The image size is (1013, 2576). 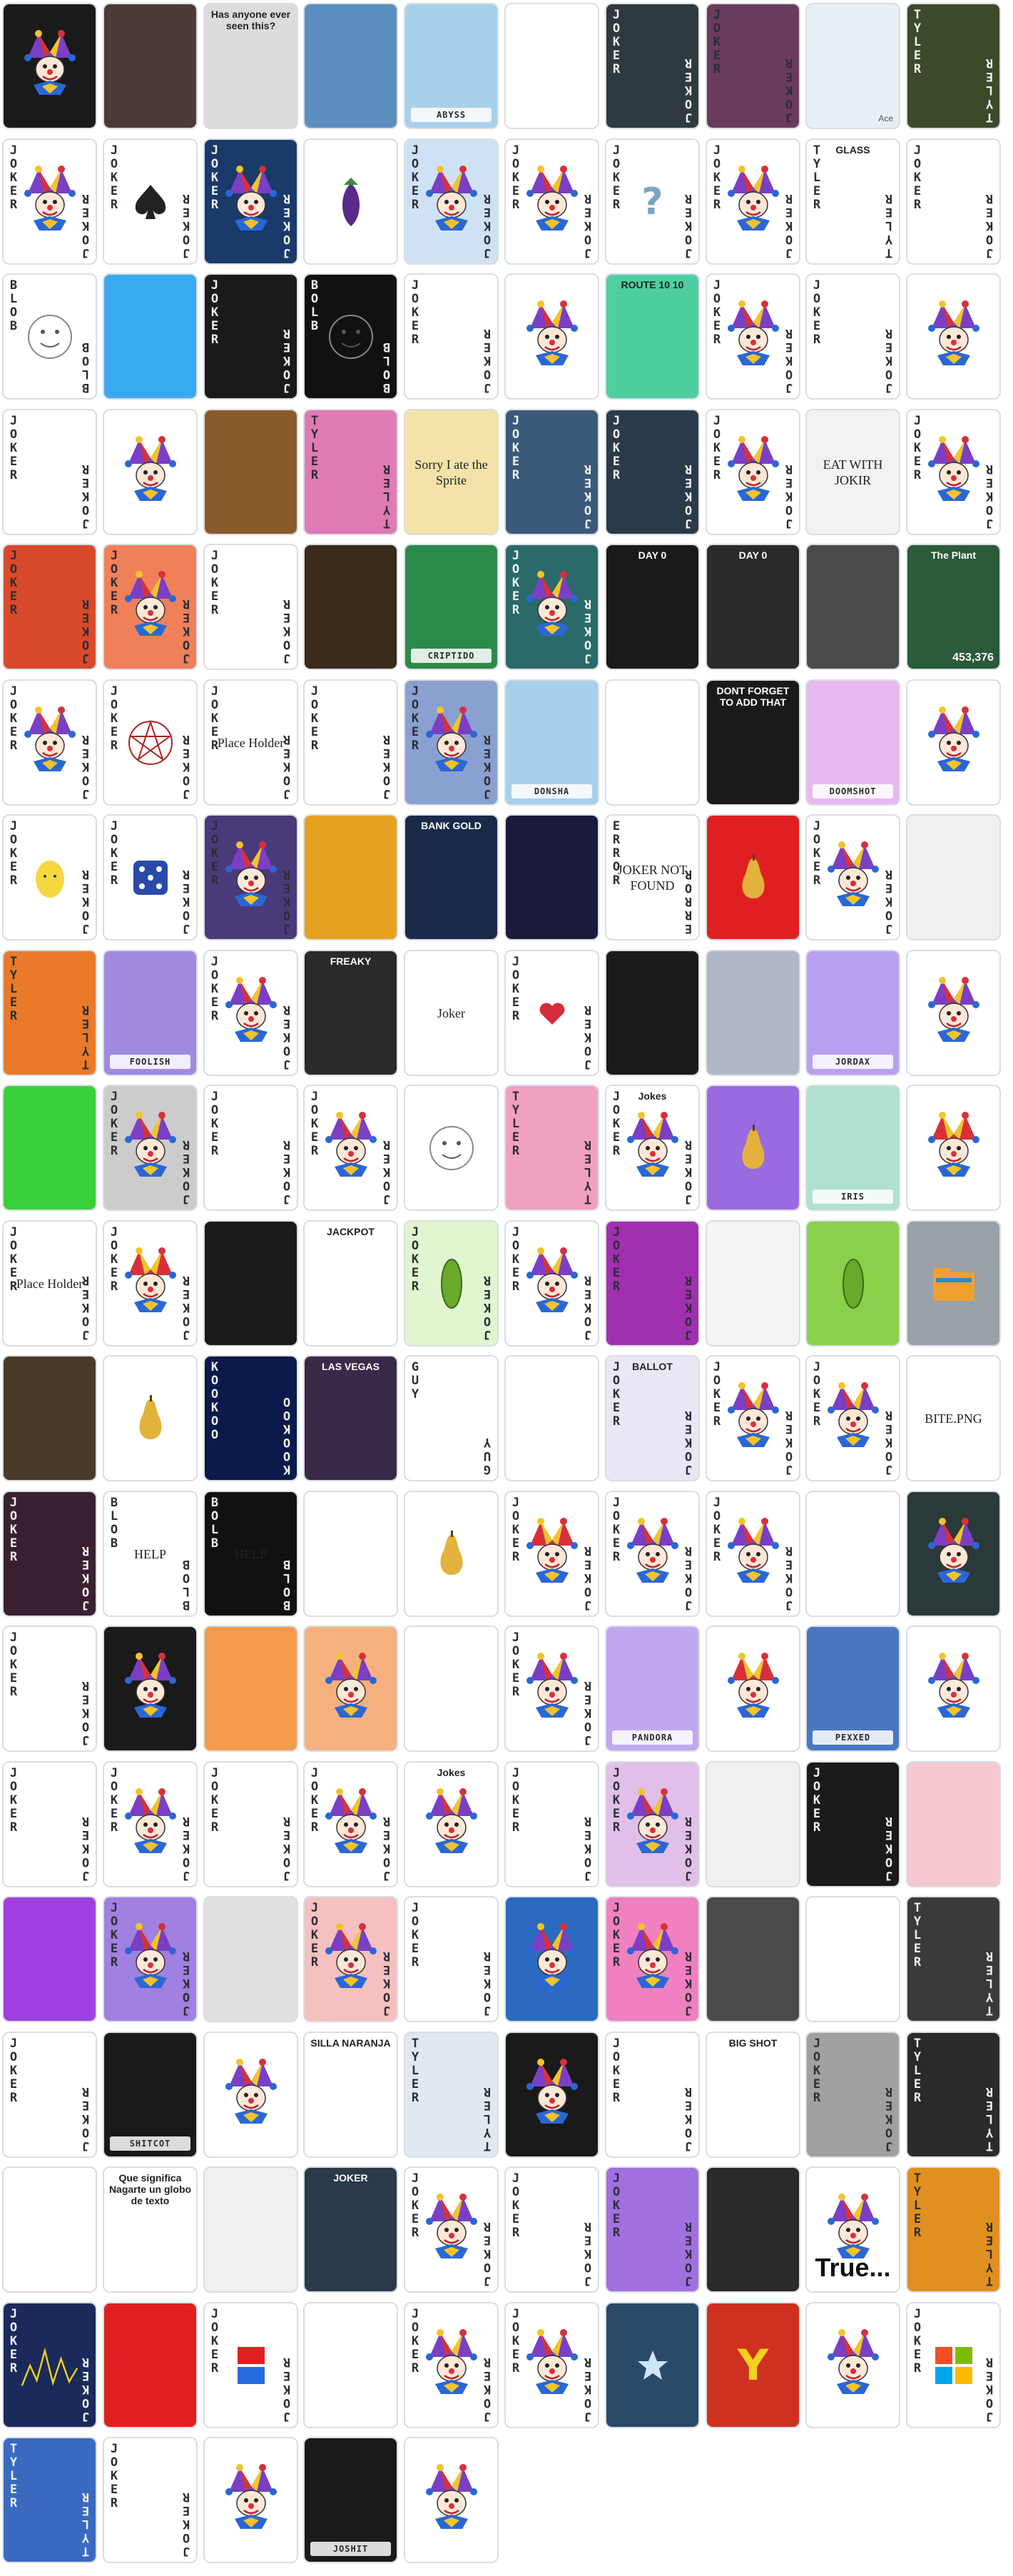 What do you see at coordinates (451, 66) in the screenshot?
I see `card-wave-pattern-icon: ABYSS` at bounding box center [451, 66].